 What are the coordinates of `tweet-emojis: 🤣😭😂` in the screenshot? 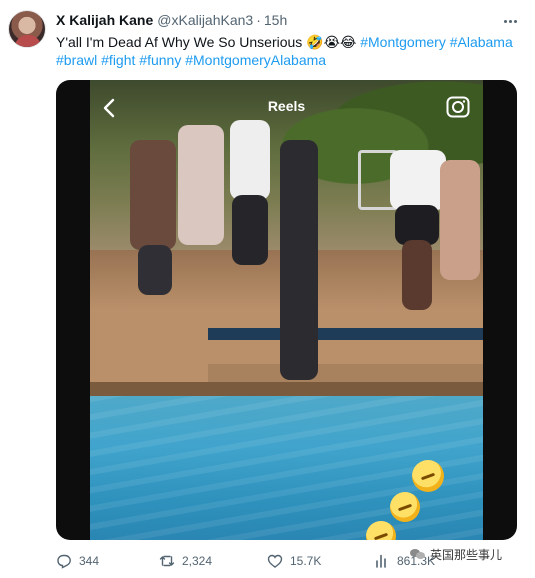 It's located at (331, 42).